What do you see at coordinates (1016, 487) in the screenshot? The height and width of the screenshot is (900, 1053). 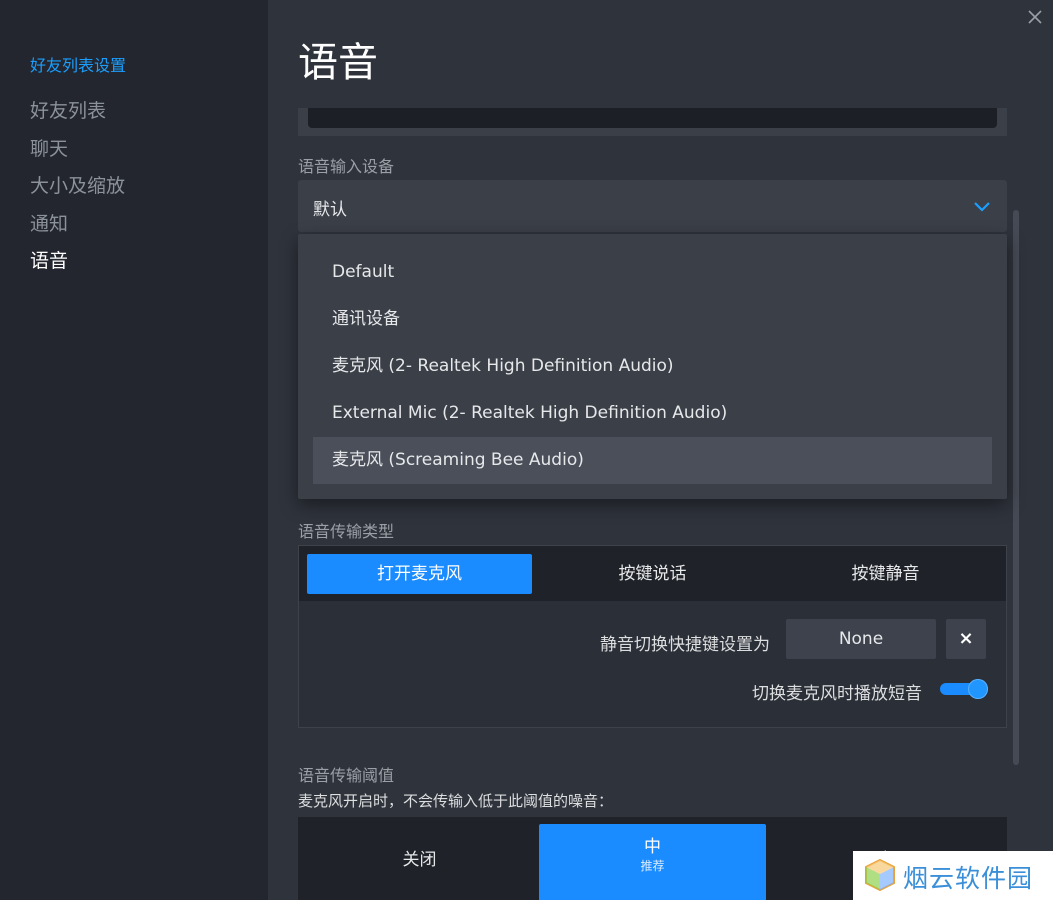 I see `scrollbar-thumb` at bounding box center [1016, 487].